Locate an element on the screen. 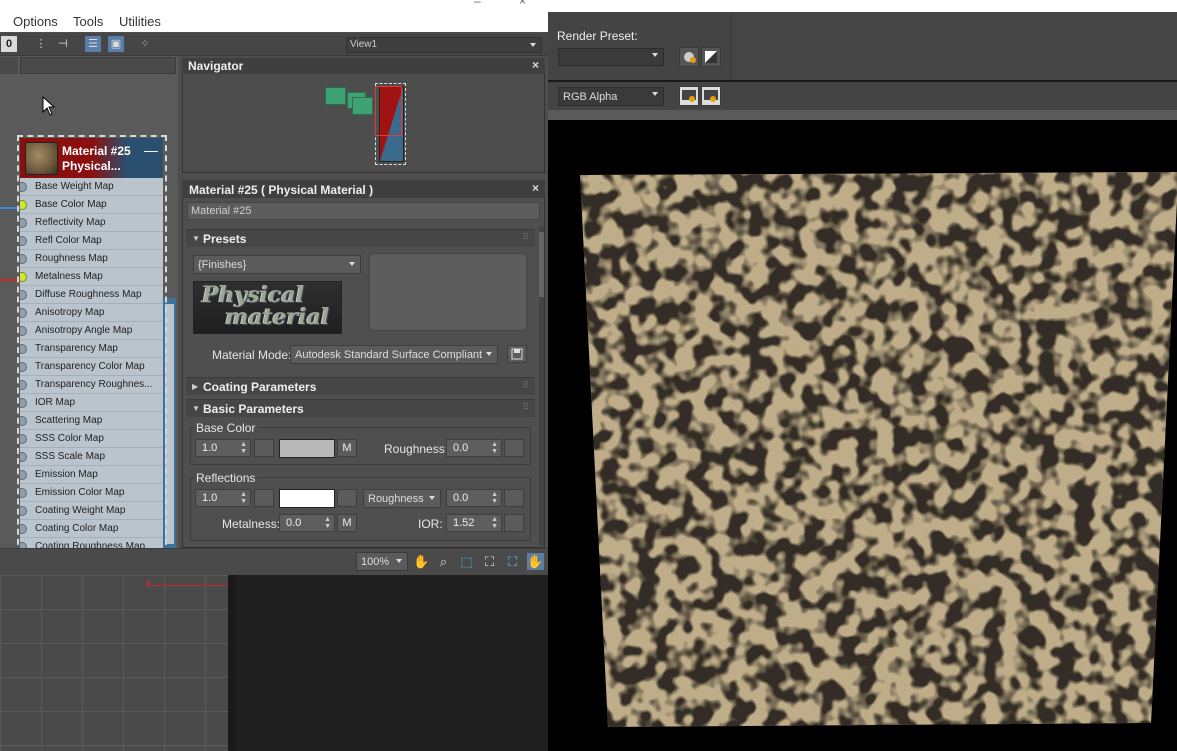 This screenshot has width=1177, height=751. base-weight-value: 1.0 is located at coordinates (210, 448).